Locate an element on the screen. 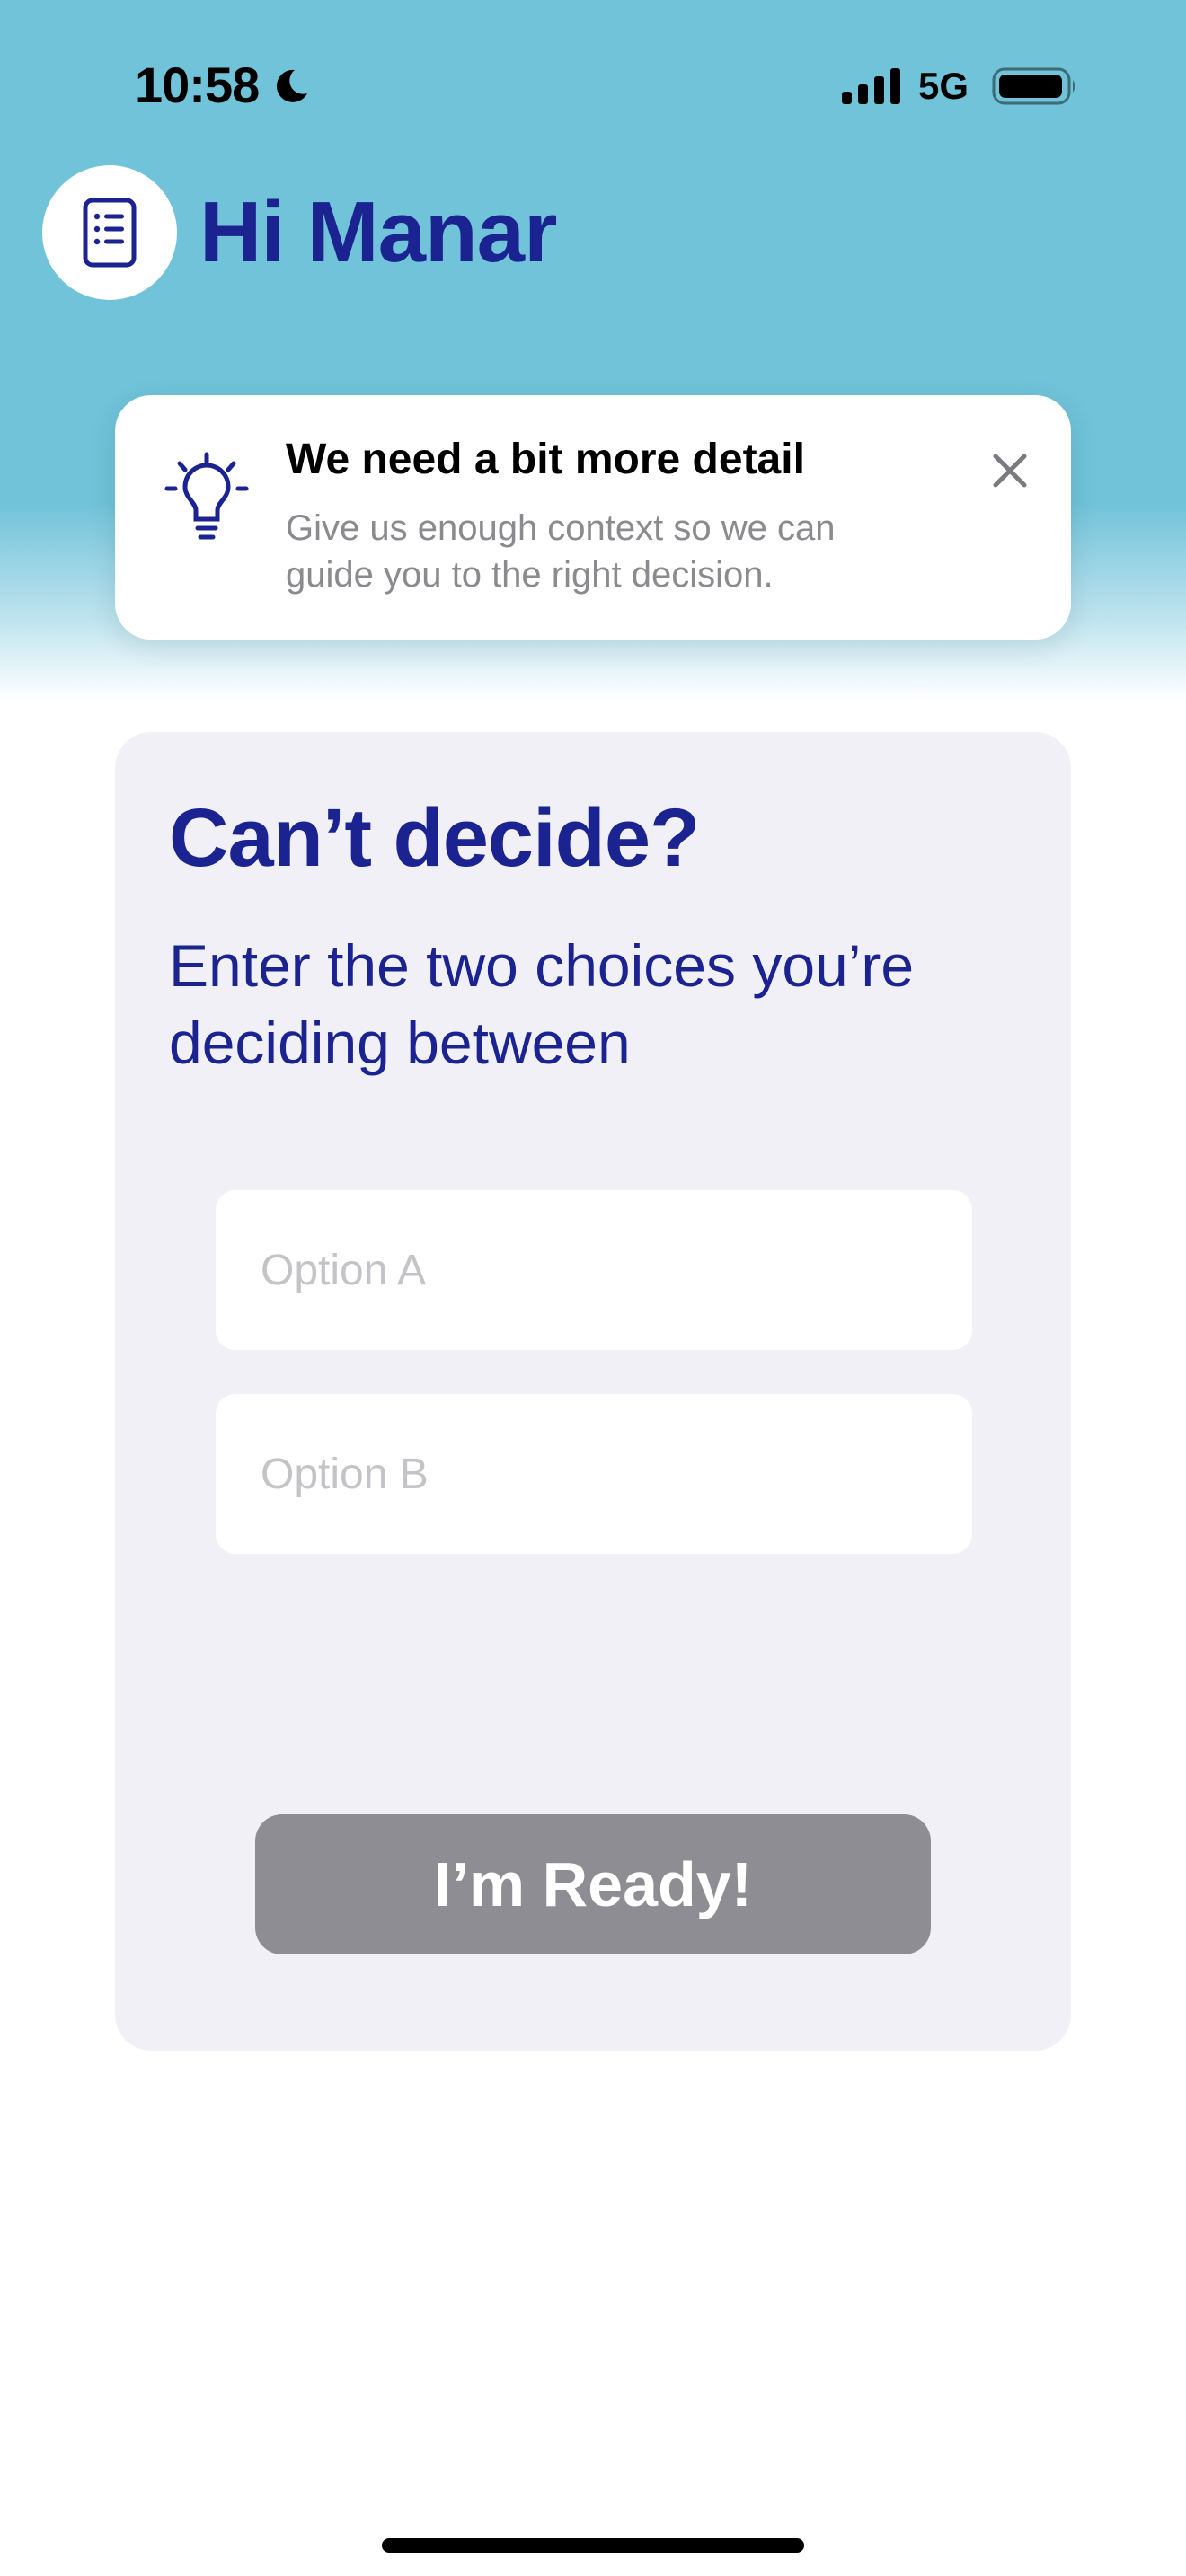  ready-button: I’m Ready! is located at coordinates (593, 1884).